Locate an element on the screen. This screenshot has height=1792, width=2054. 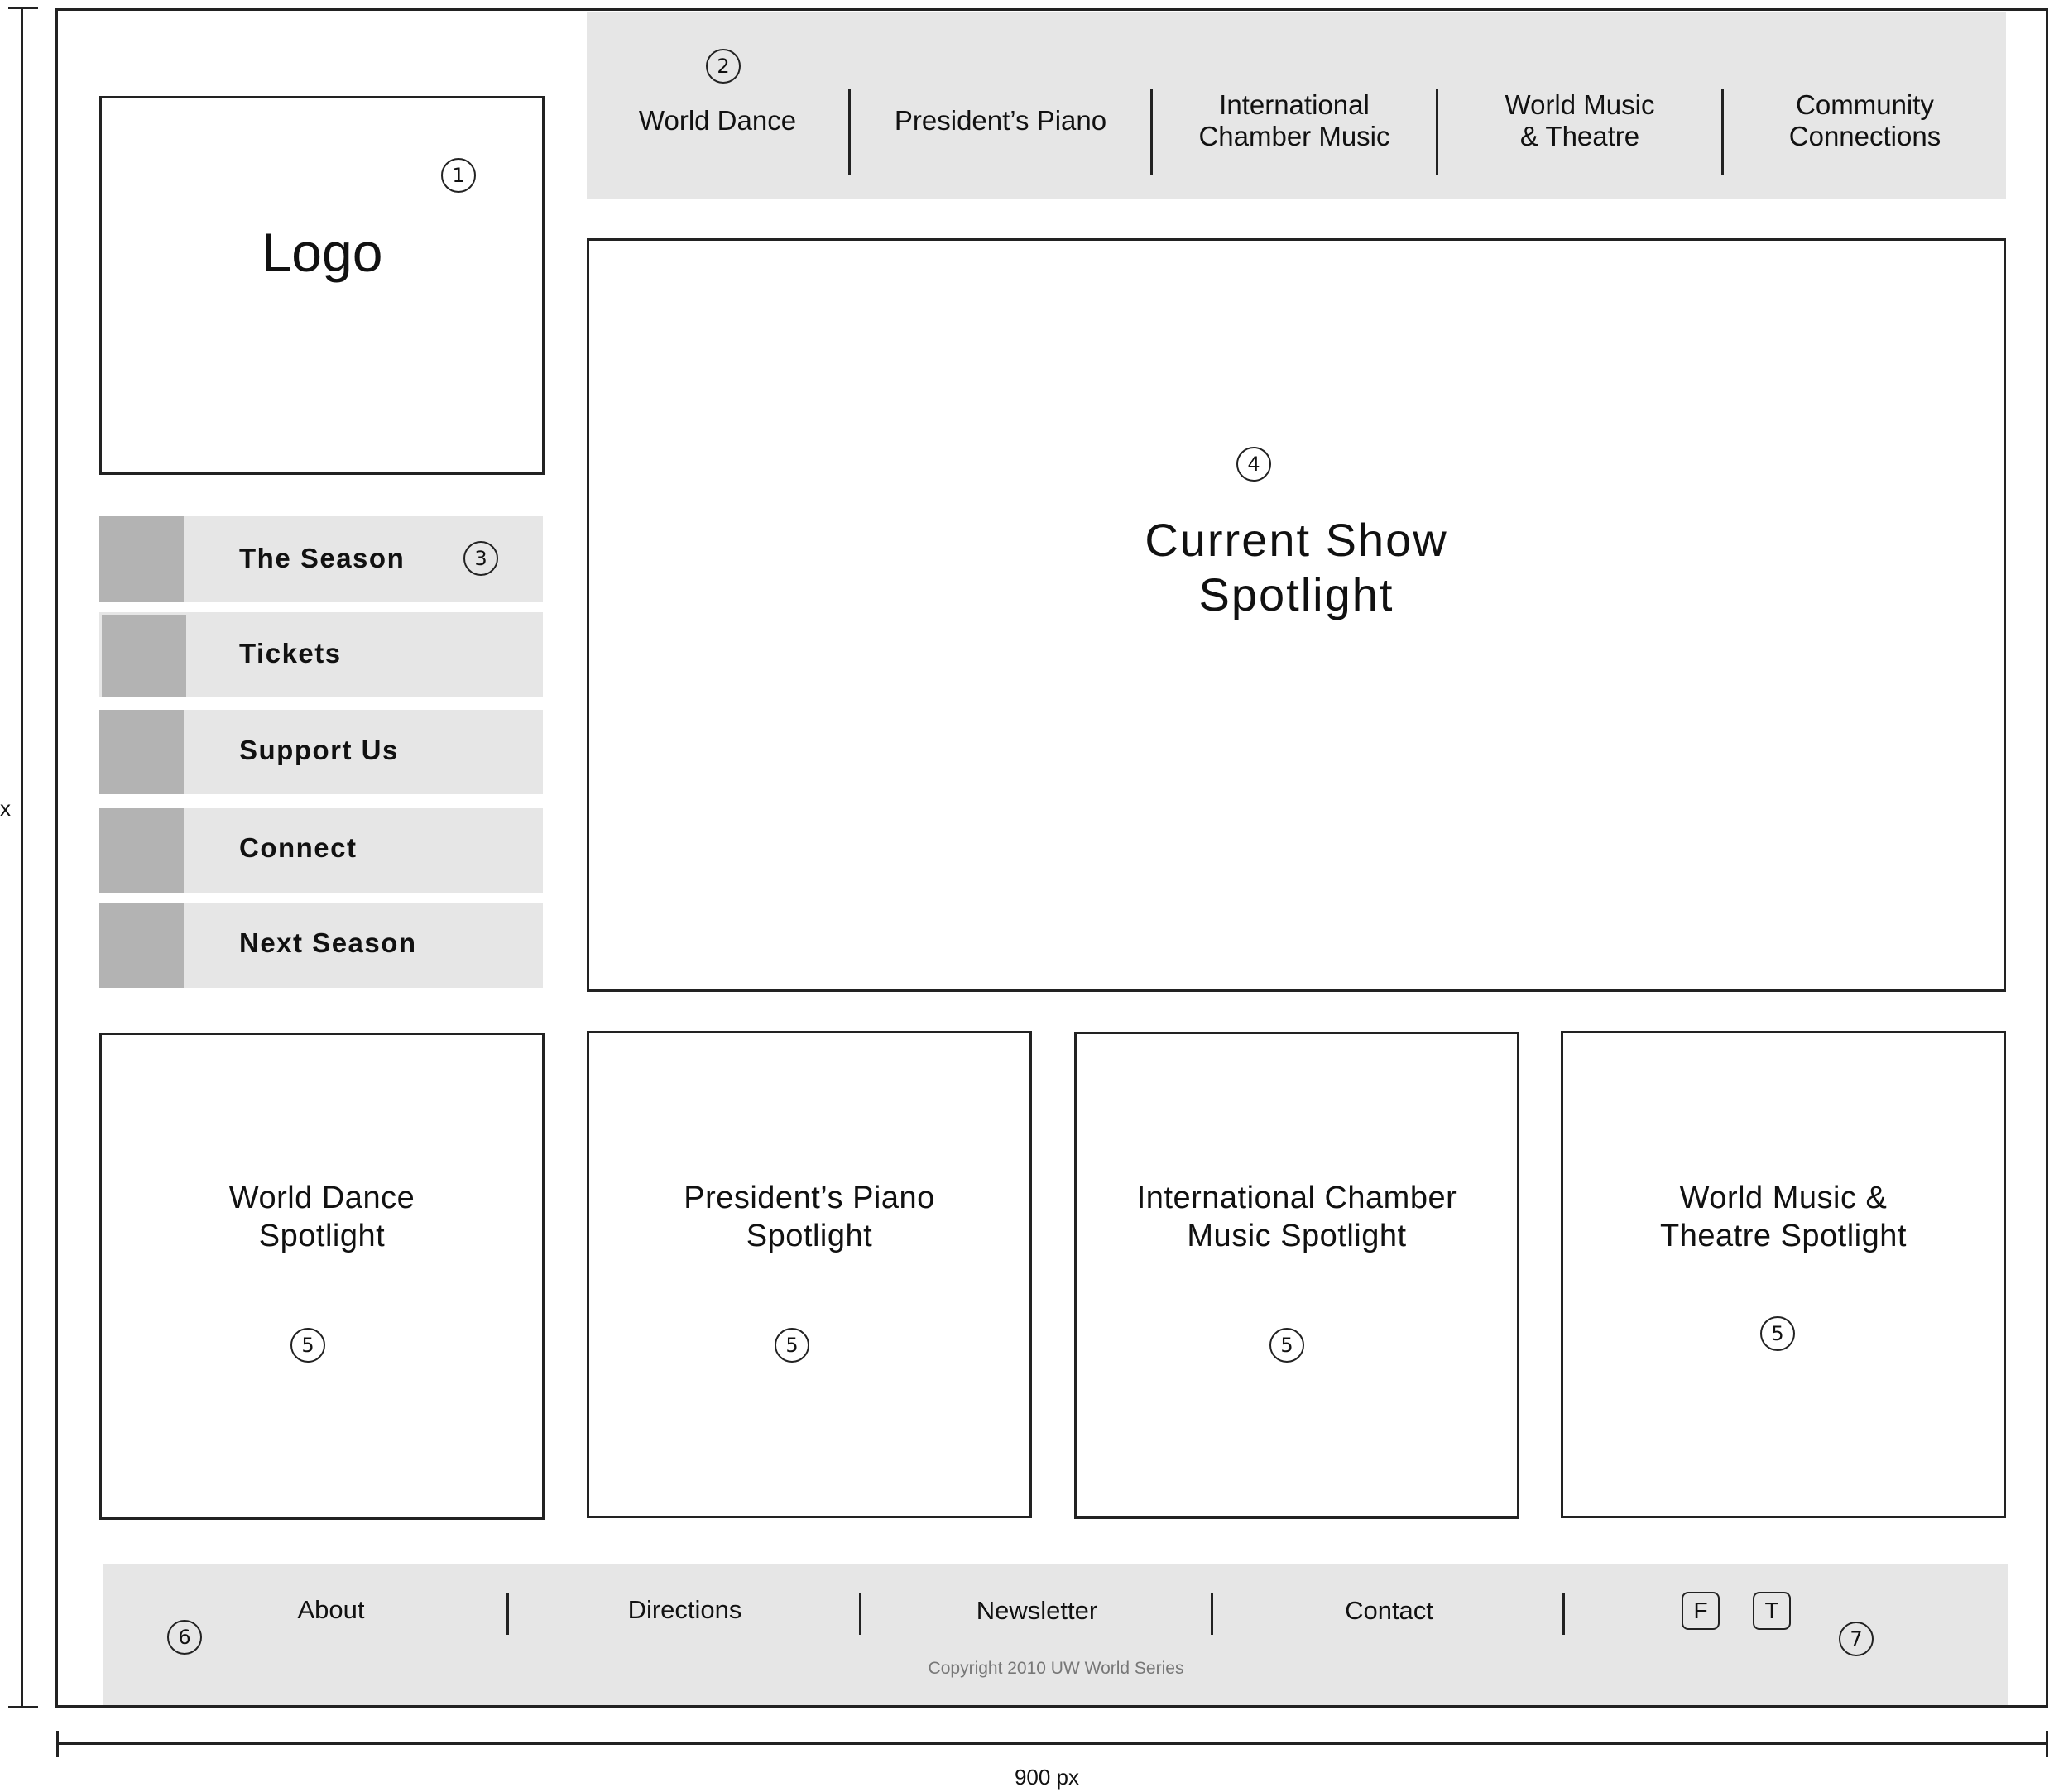
marker-top-nav: 2 is located at coordinates (723, 66).